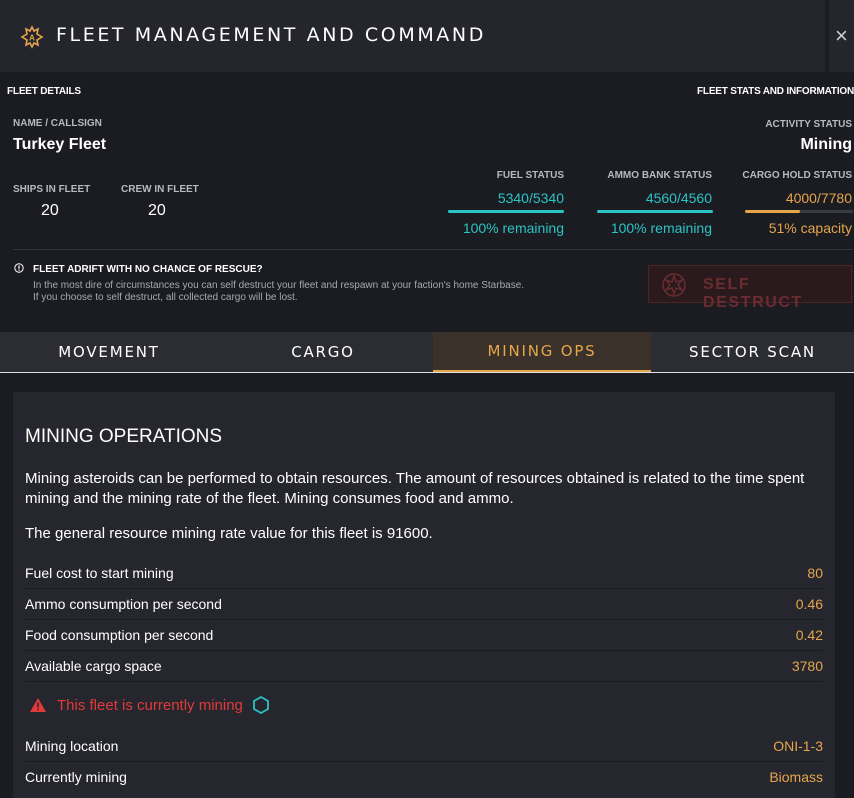  Describe the element at coordinates (844, 36) in the screenshot. I see `close-icon: ×` at that location.